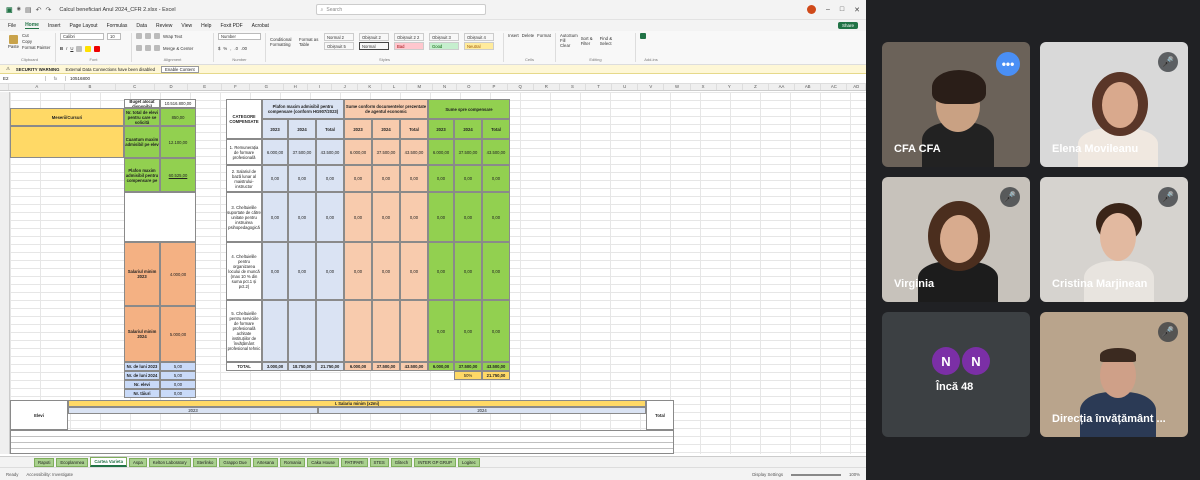 Image resolution: width=1200 pixels, height=480 pixels. I want to click on col-g: G, so click(267, 87).